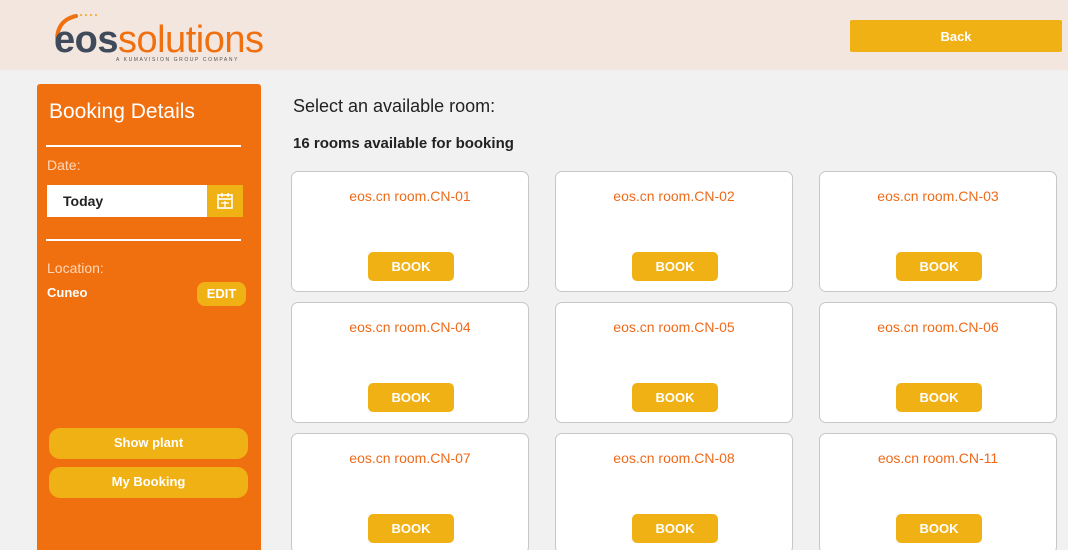  What do you see at coordinates (956, 36) in the screenshot?
I see `back-button: Back` at bounding box center [956, 36].